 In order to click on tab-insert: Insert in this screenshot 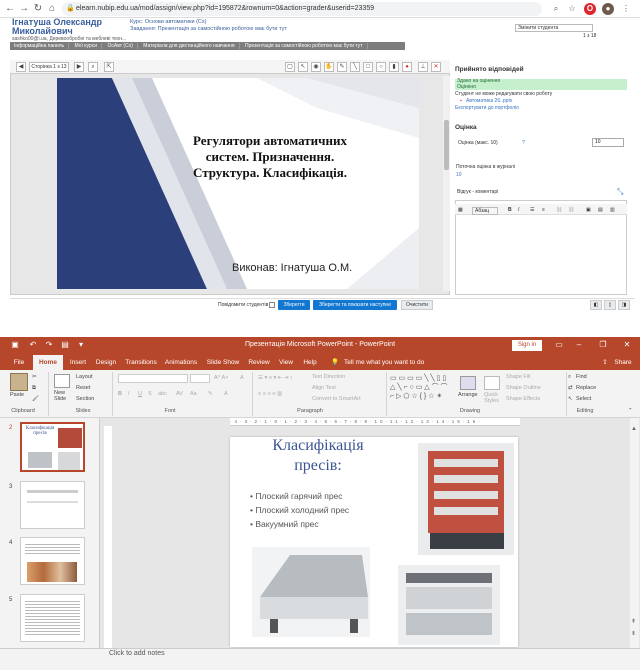, I will do `click(78, 362)`.